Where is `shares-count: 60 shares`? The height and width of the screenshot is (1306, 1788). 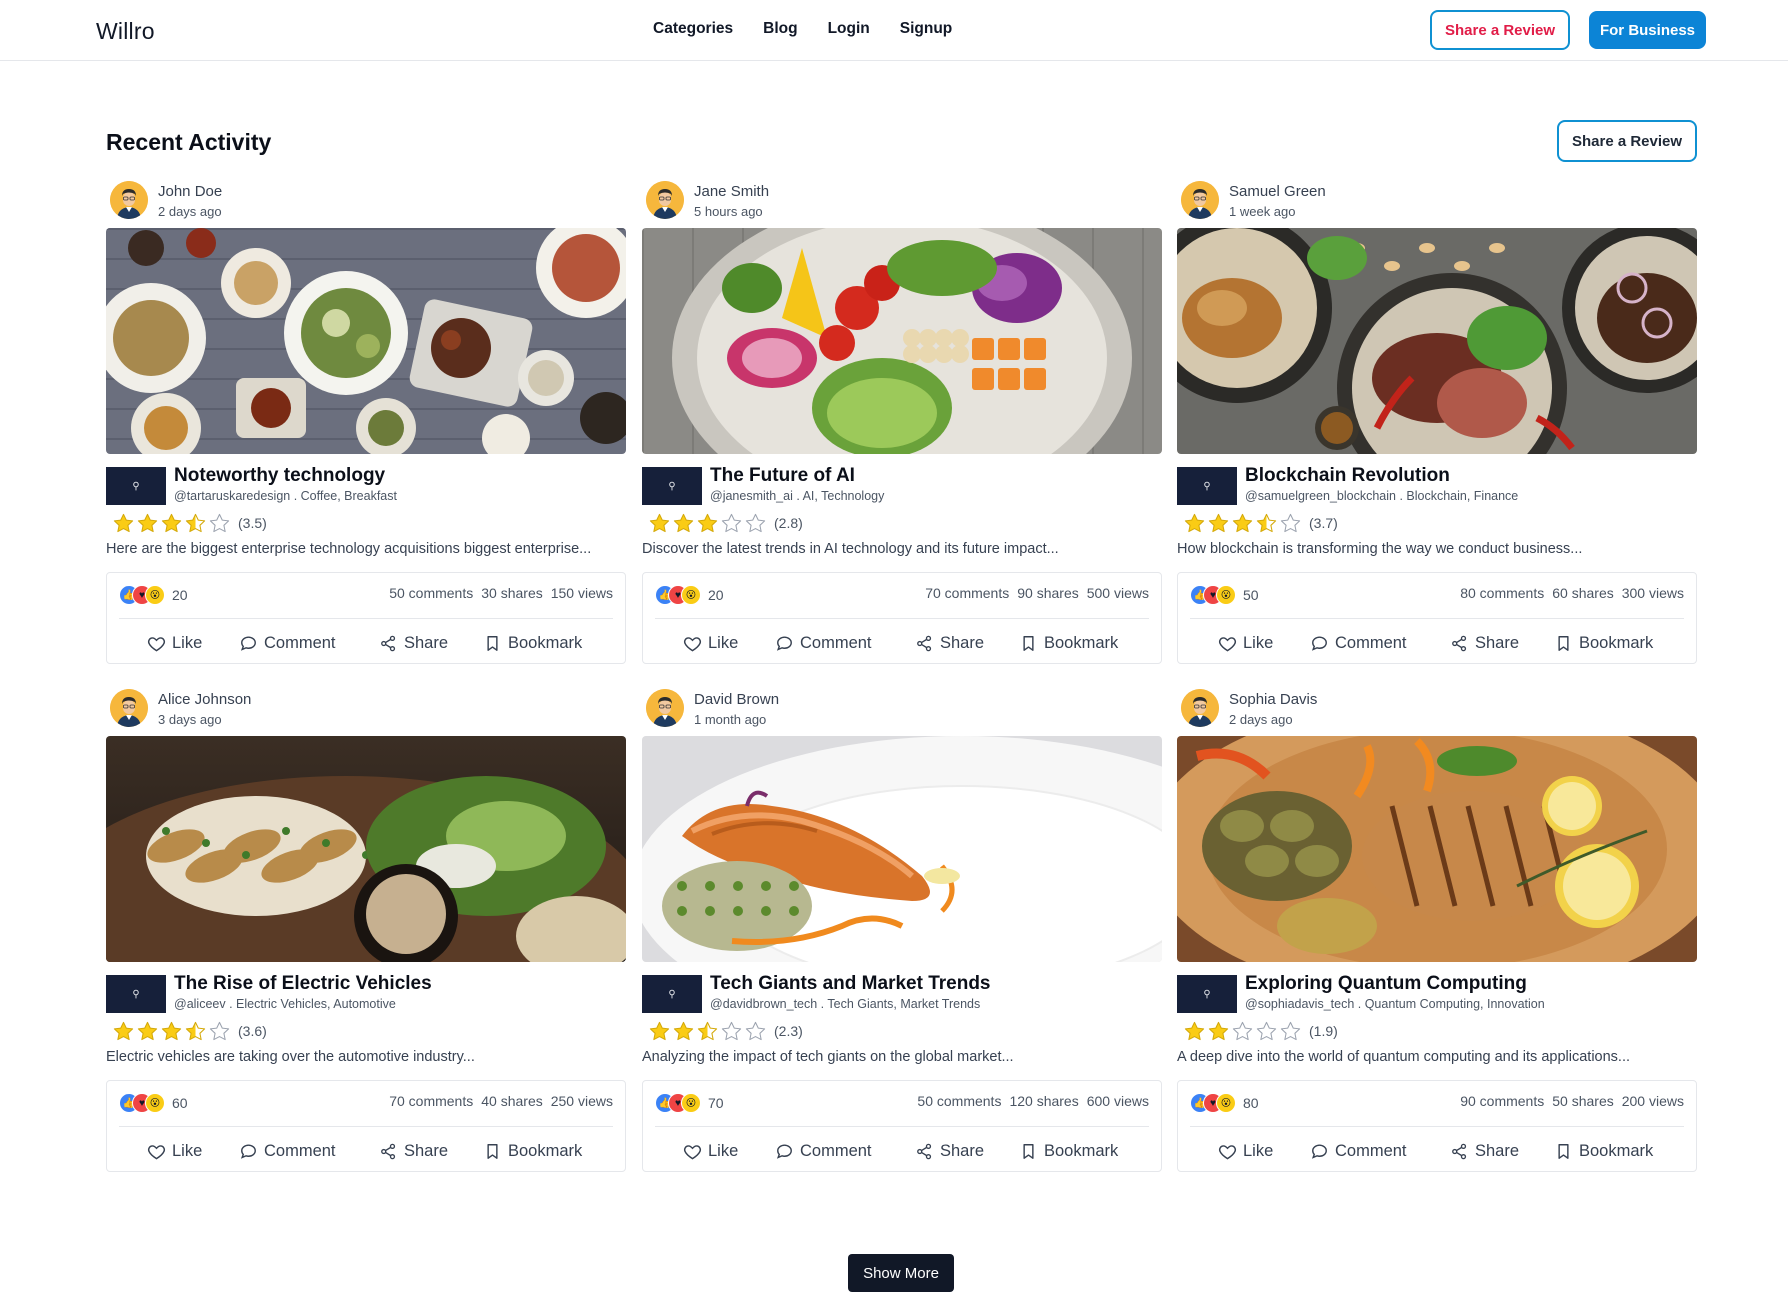 shares-count: 60 shares is located at coordinates (1582, 593).